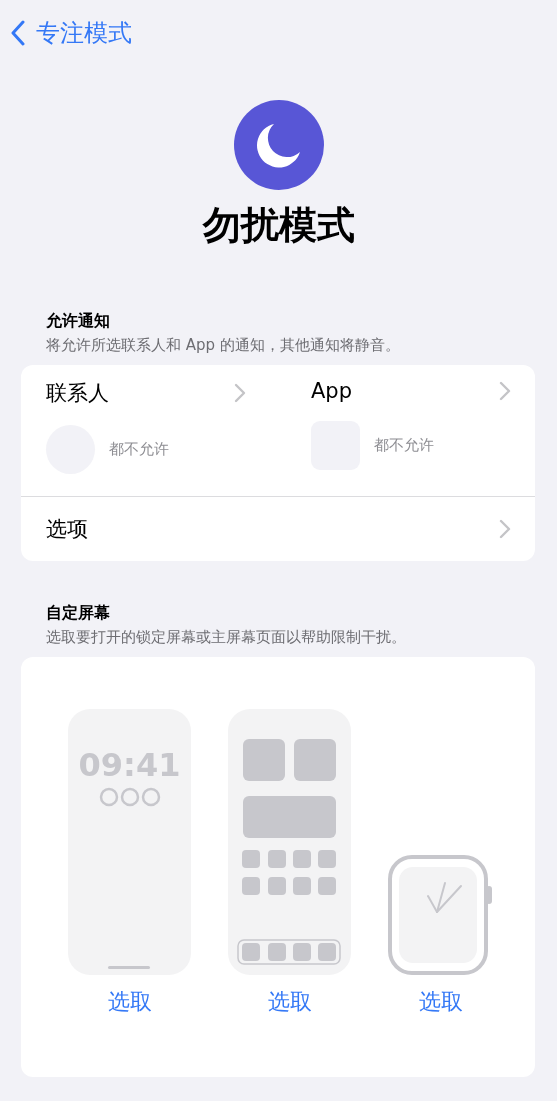 The width and height of the screenshot is (557, 1101). What do you see at coordinates (278, 529) in the screenshot?
I see `options-row: 选项` at bounding box center [278, 529].